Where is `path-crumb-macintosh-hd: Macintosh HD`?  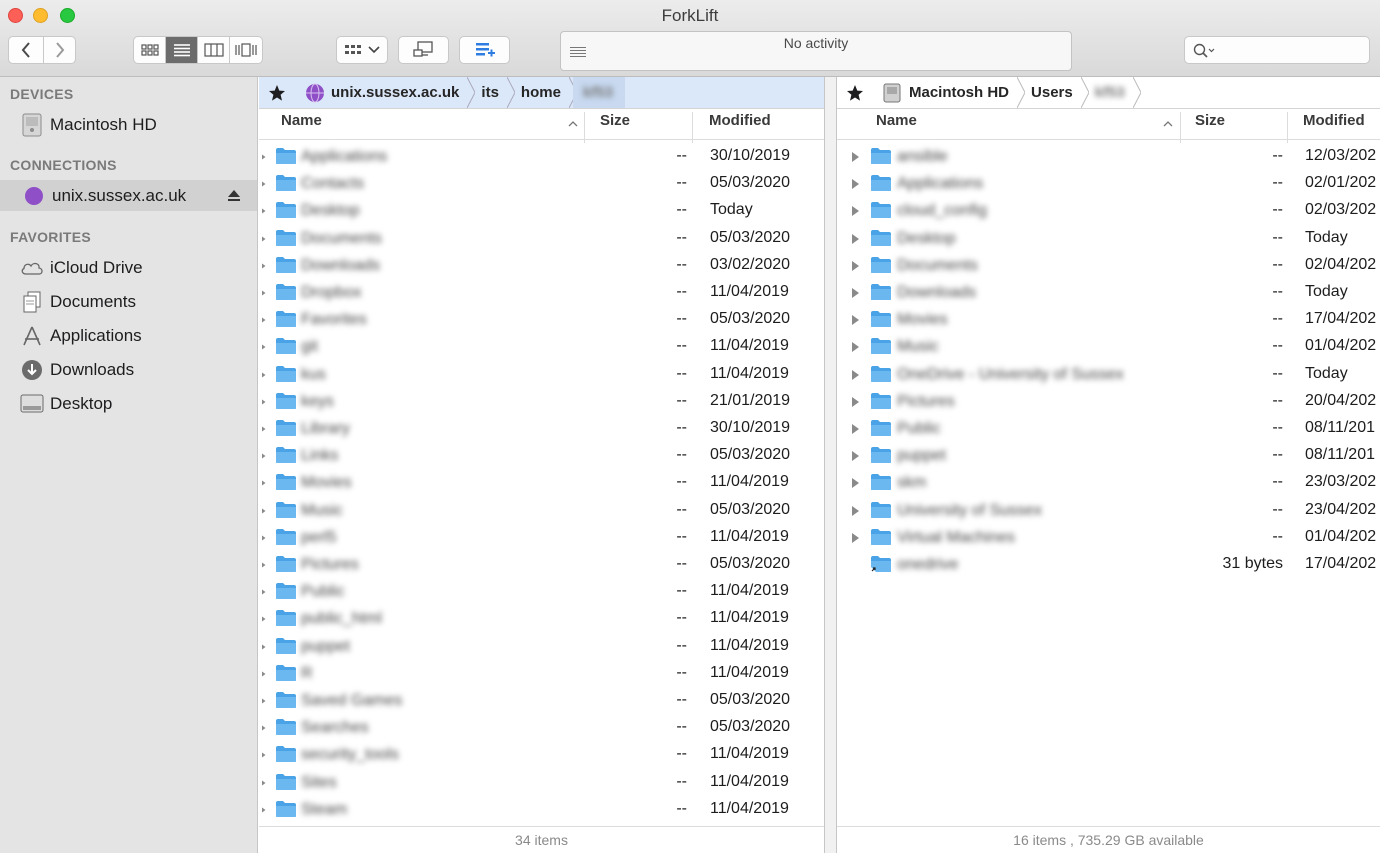 path-crumb-macintosh-hd: Macintosh HD is located at coordinates (949, 92).